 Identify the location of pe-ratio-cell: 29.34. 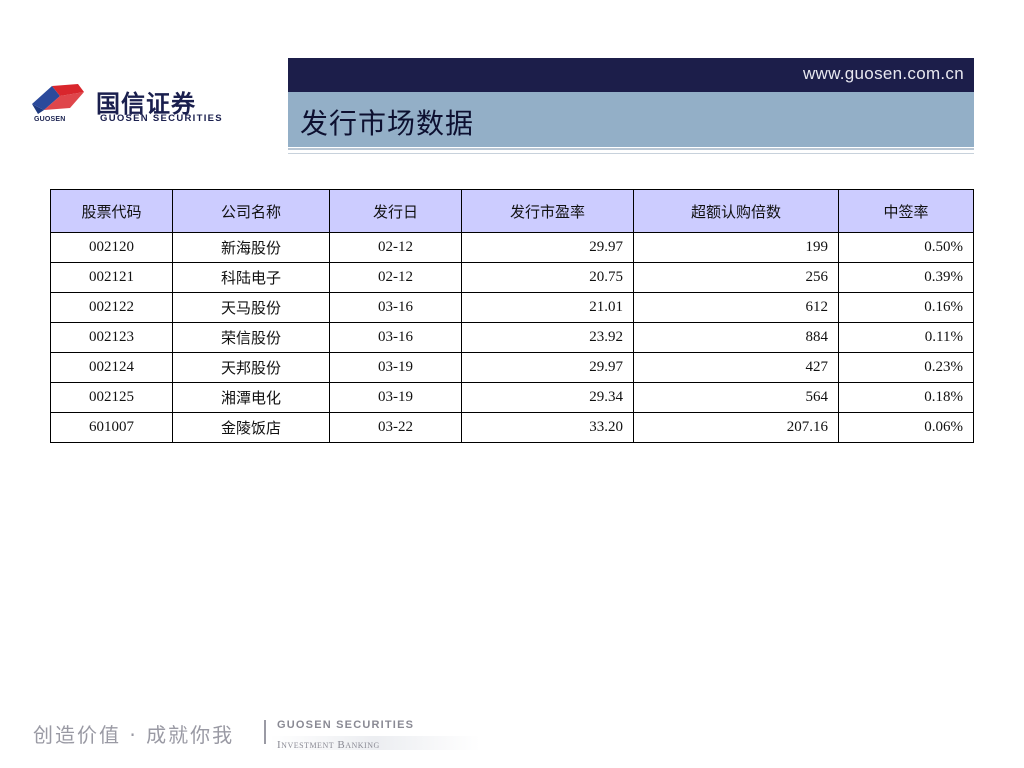
(547, 397).